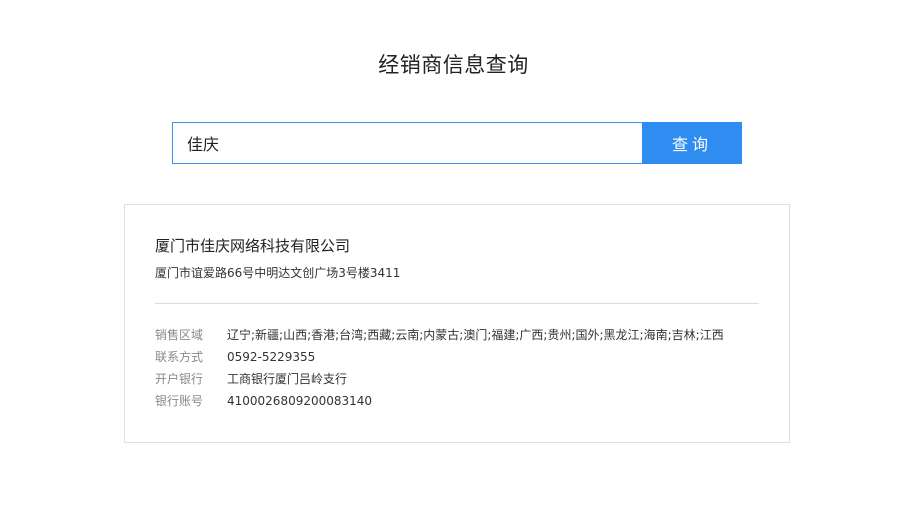  I want to click on contact-label: 联系方式, so click(179, 357).